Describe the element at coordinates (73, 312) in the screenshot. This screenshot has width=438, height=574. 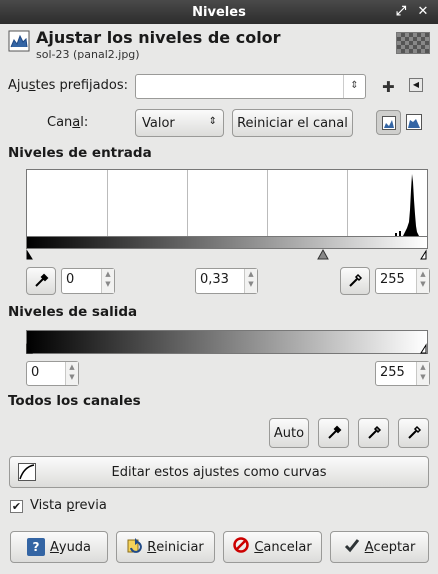
I see `output-levels-title: Niveles de salida` at that location.